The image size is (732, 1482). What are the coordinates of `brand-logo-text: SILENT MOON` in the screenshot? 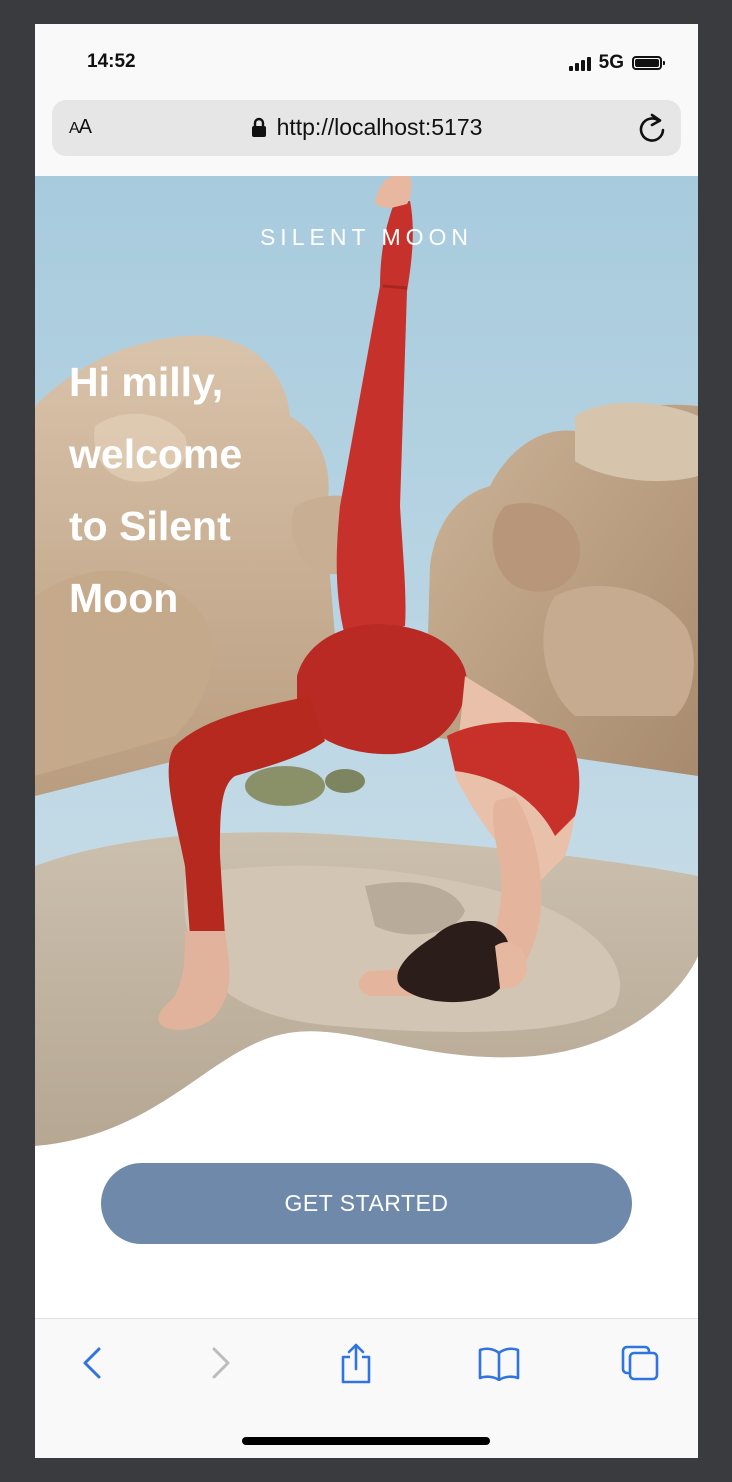 It's located at (366, 237).